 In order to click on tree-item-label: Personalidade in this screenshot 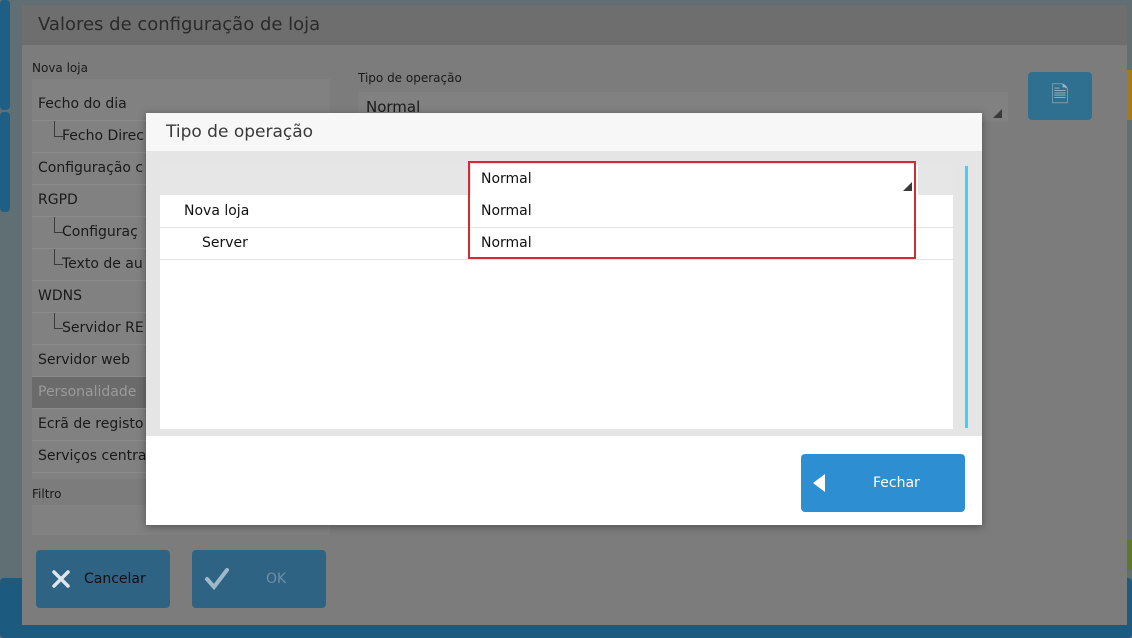, I will do `click(87, 392)`.